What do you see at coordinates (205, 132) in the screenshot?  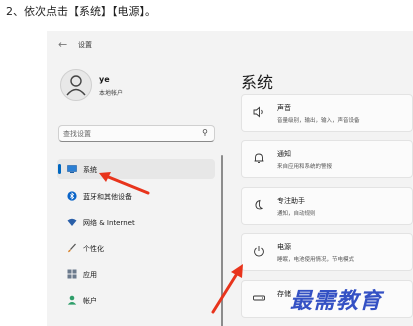 I see `search-icon: ⚲` at bounding box center [205, 132].